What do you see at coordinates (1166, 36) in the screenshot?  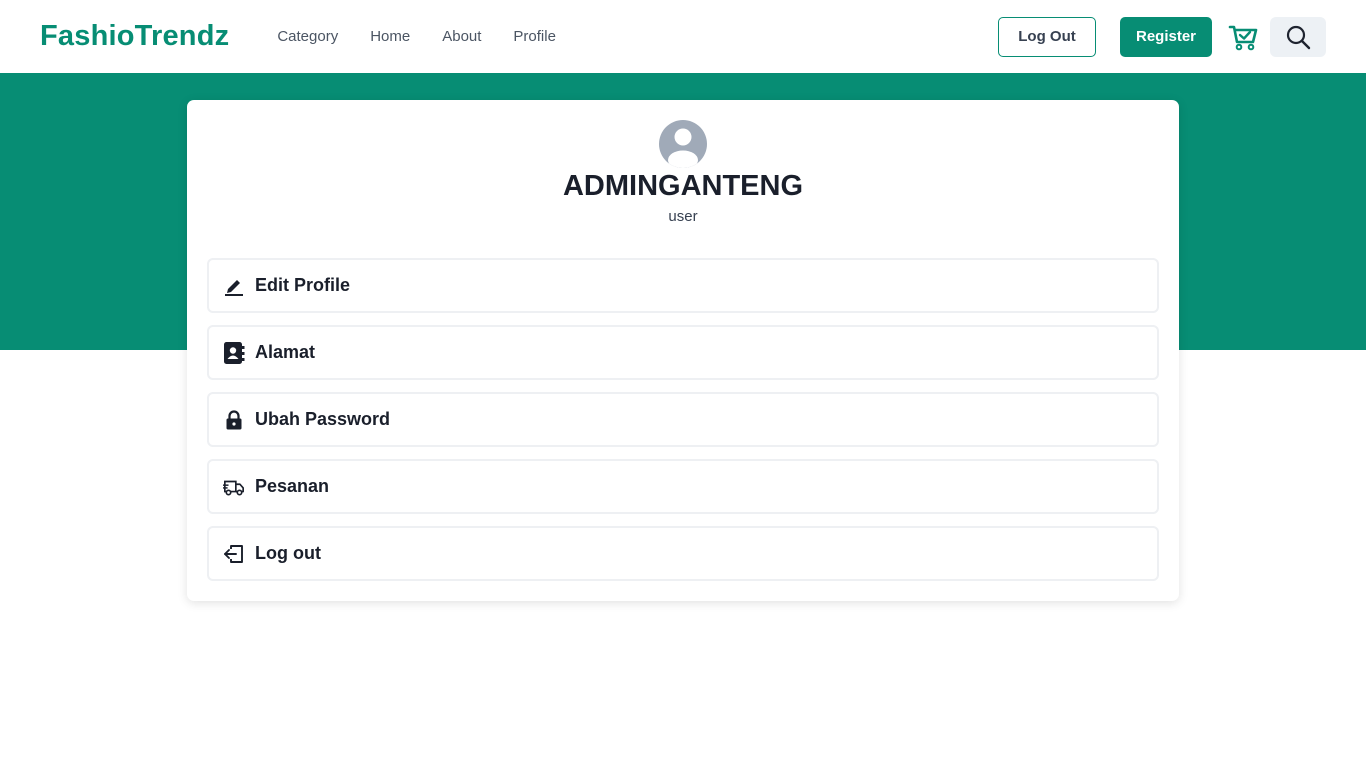 I see `register-button: Register` at bounding box center [1166, 36].